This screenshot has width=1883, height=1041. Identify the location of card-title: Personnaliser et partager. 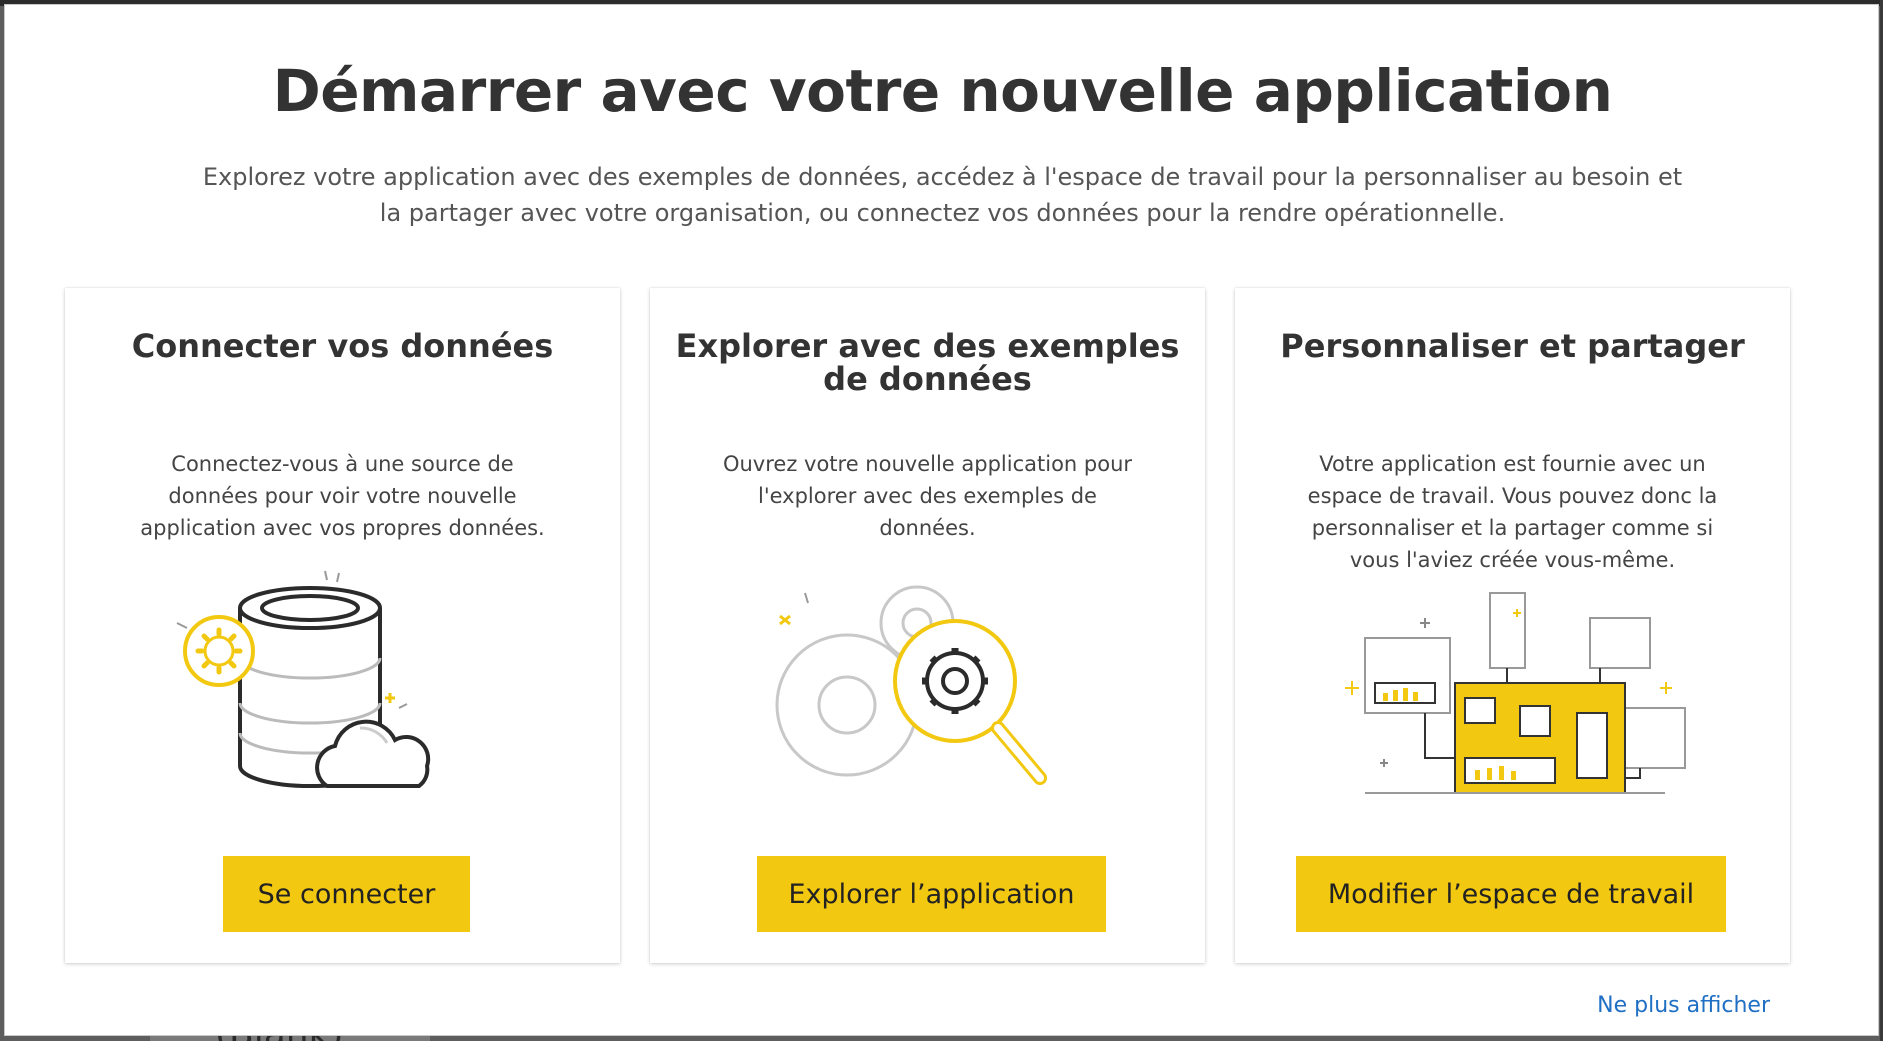
(1512, 346).